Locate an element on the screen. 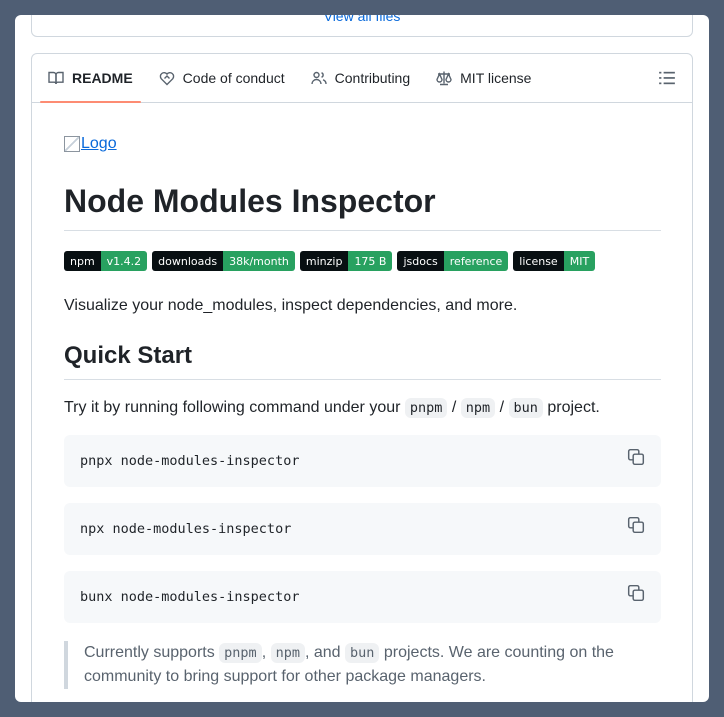  command-text: npx node-modules-inspector is located at coordinates (186, 529).